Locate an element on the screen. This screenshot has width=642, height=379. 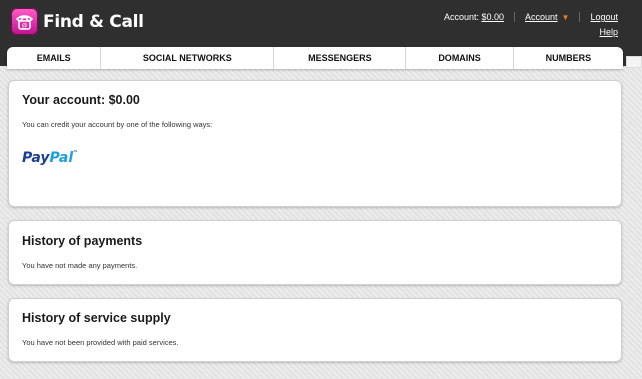
app-logo: @ Find & Call is located at coordinates (77, 21).